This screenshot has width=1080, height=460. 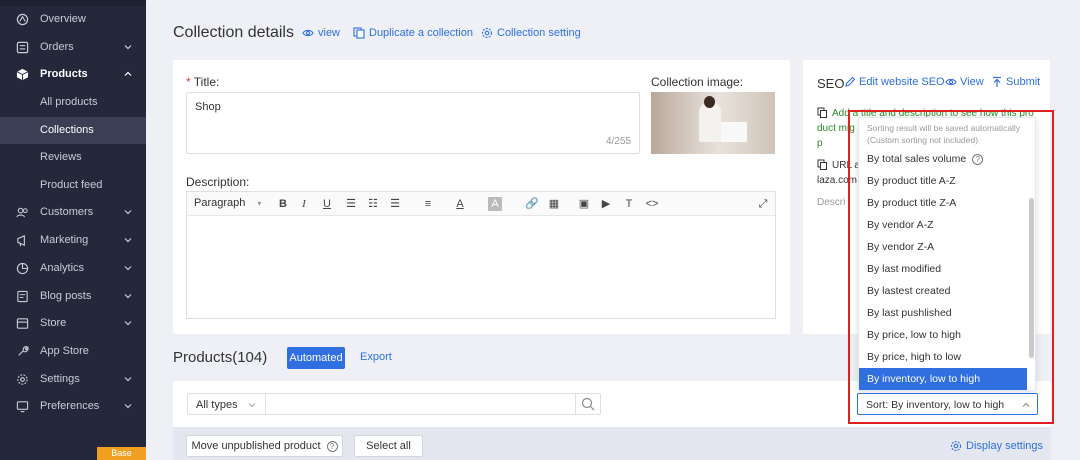 What do you see at coordinates (62, 268) in the screenshot?
I see `sidebar-item-label: Analytics` at bounding box center [62, 268].